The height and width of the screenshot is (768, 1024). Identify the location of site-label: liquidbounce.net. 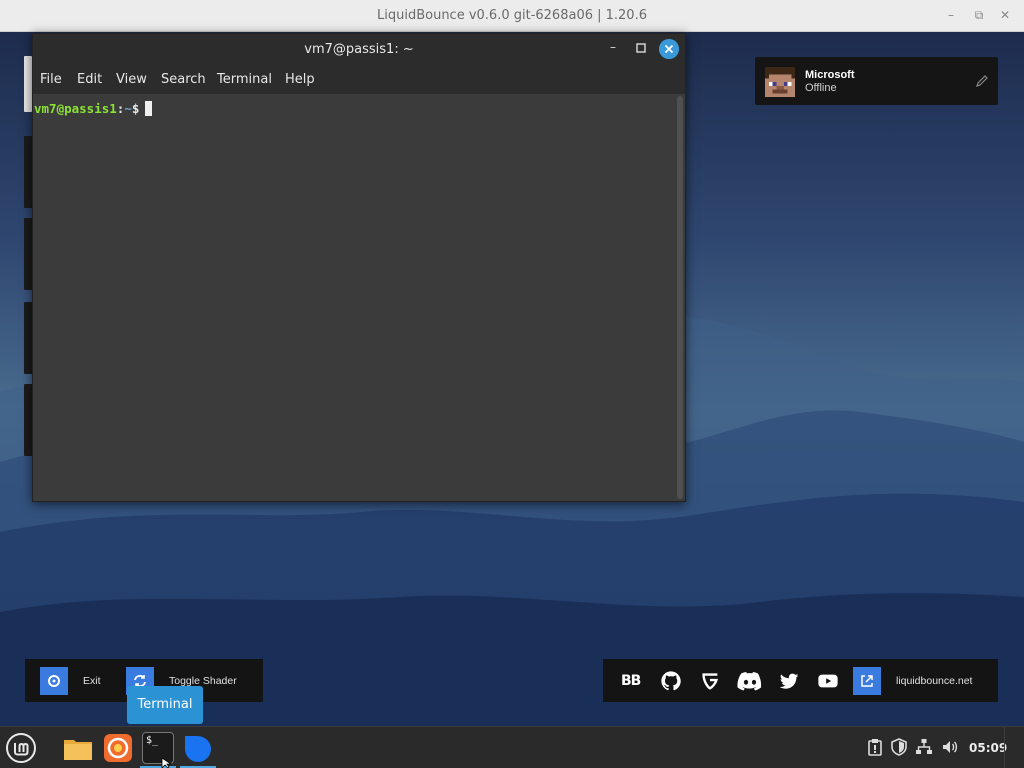
(934, 681).